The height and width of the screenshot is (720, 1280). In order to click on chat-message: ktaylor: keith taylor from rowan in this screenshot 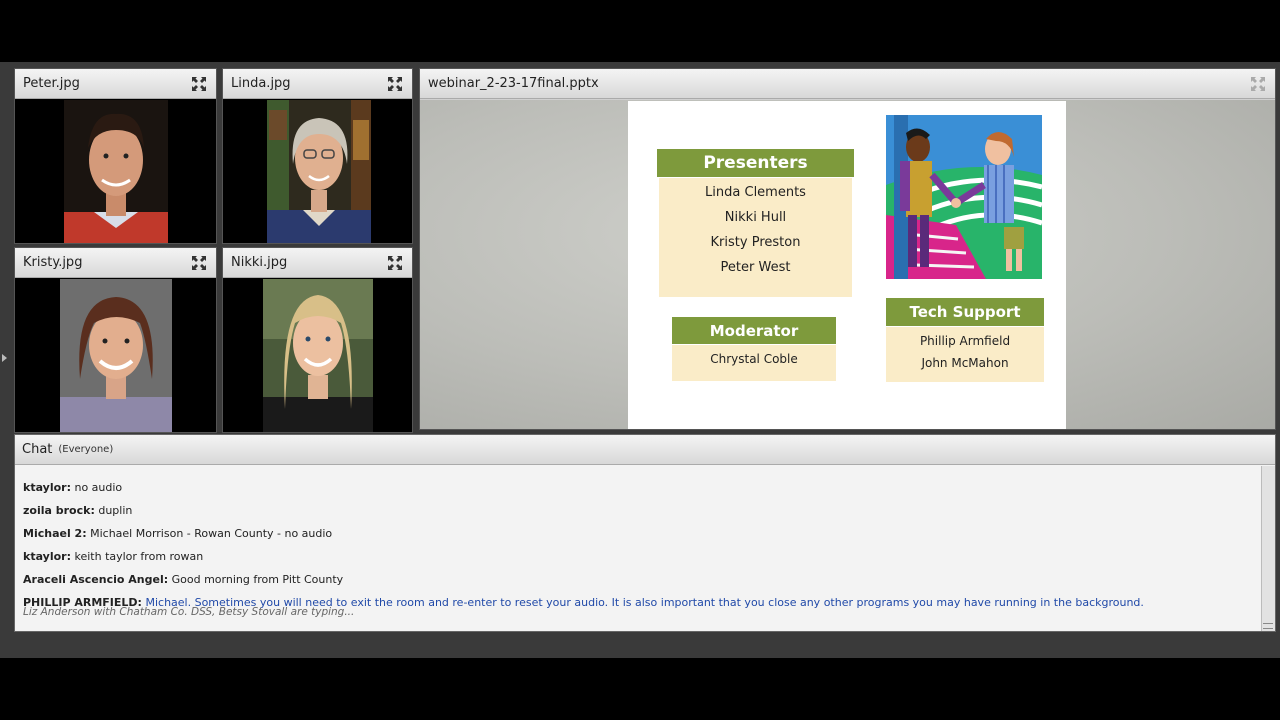, I will do `click(642, 561)`.